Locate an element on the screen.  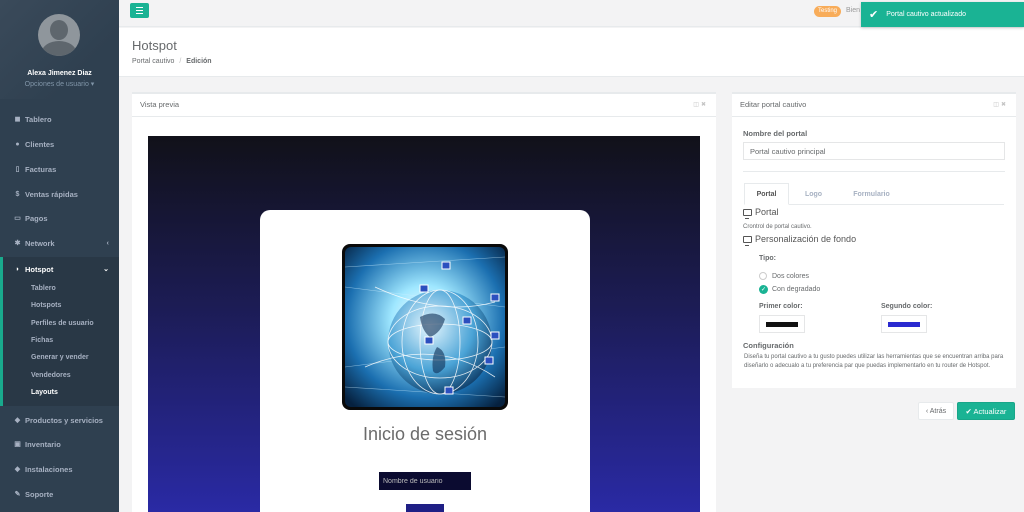
welcome-text: Bien is located at coordinates (853, 10).